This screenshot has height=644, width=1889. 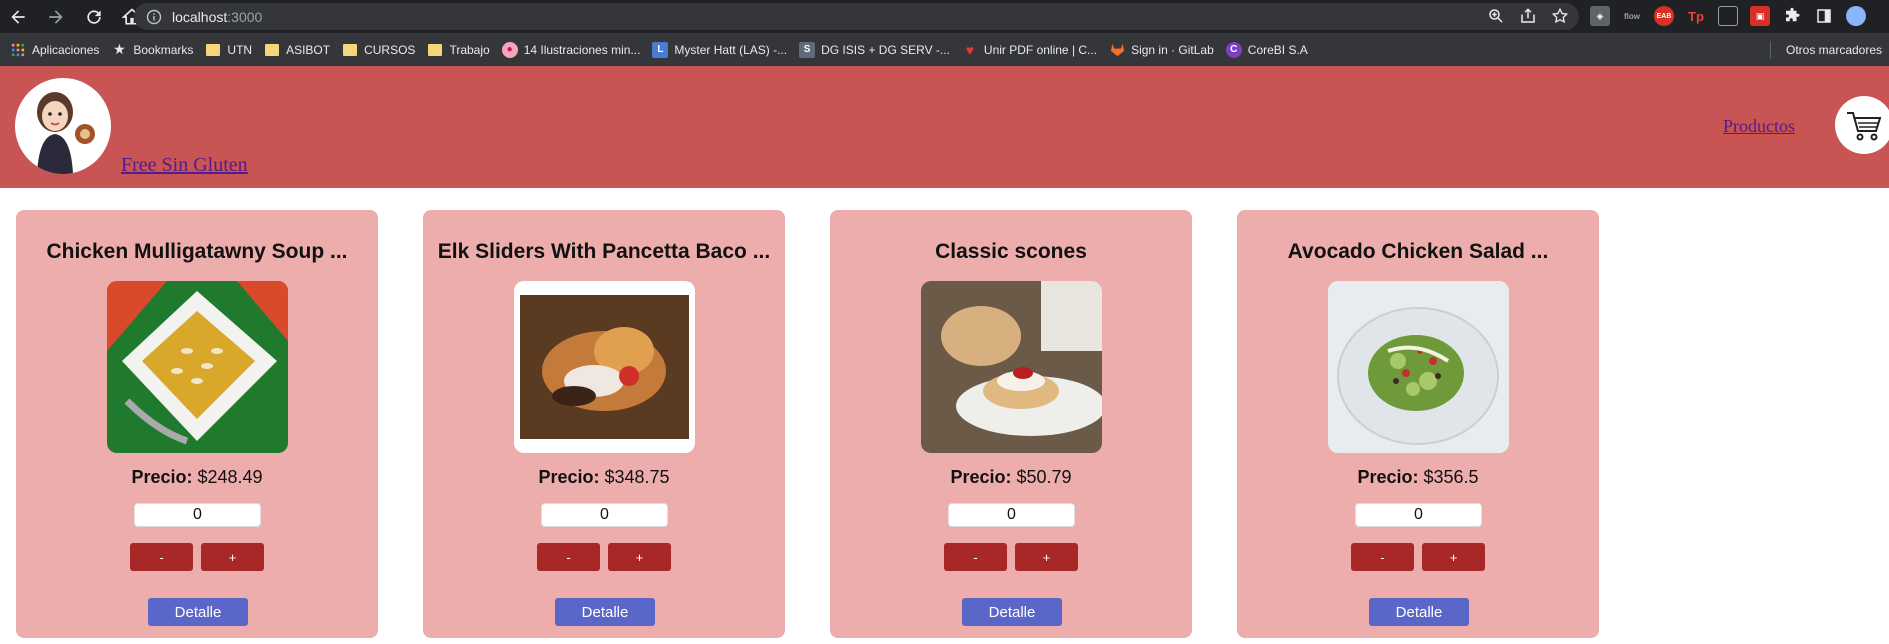 What do you see at coordinates (56, 17) in the screenshot?
I see `forward-arrow-icon` at bounding box center [56, 17].